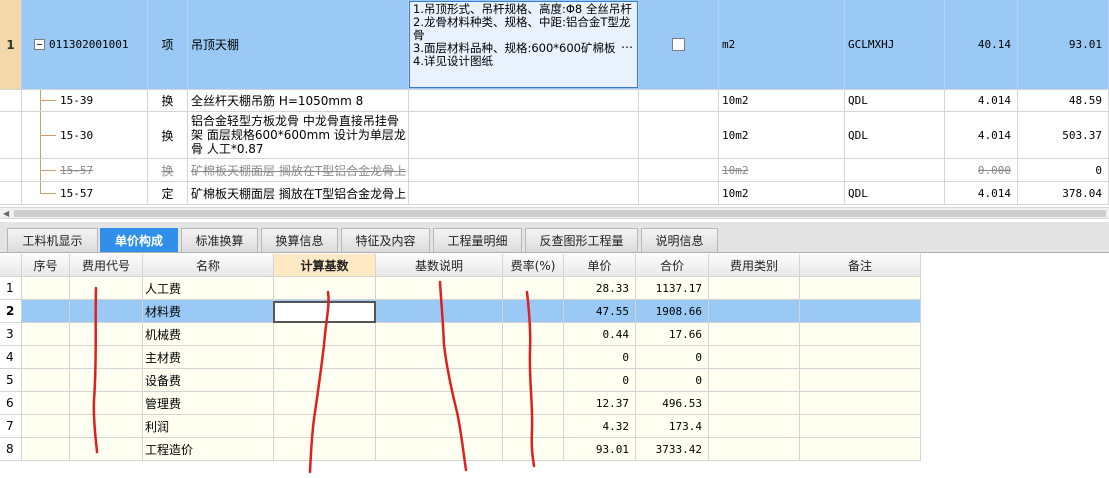 This screenshot has width=1109, height=478. I want to click on tab-reverse-graphic-quantity: 反查图形工程量, so click(581, 240).